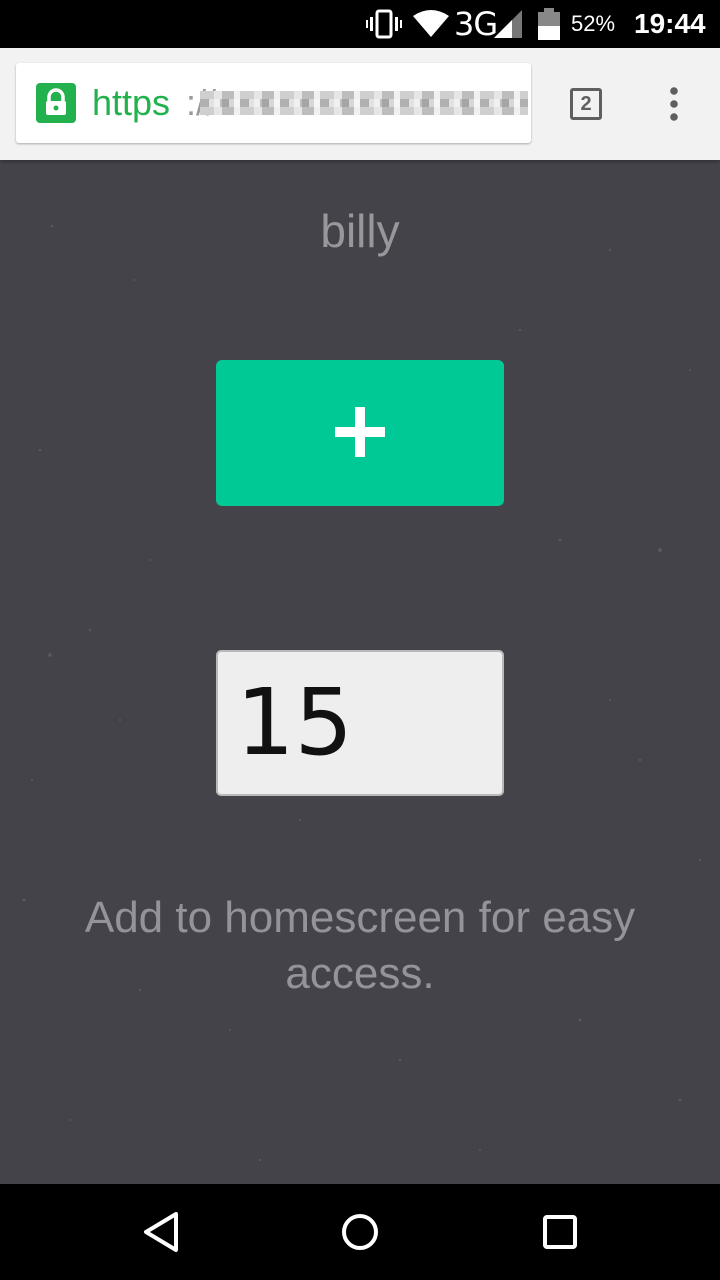 The image size is (720, 1280). What do you see at coordinates (364, 103) in the screenshot?
I see `url-redacted` at bounding box center [364, 103].